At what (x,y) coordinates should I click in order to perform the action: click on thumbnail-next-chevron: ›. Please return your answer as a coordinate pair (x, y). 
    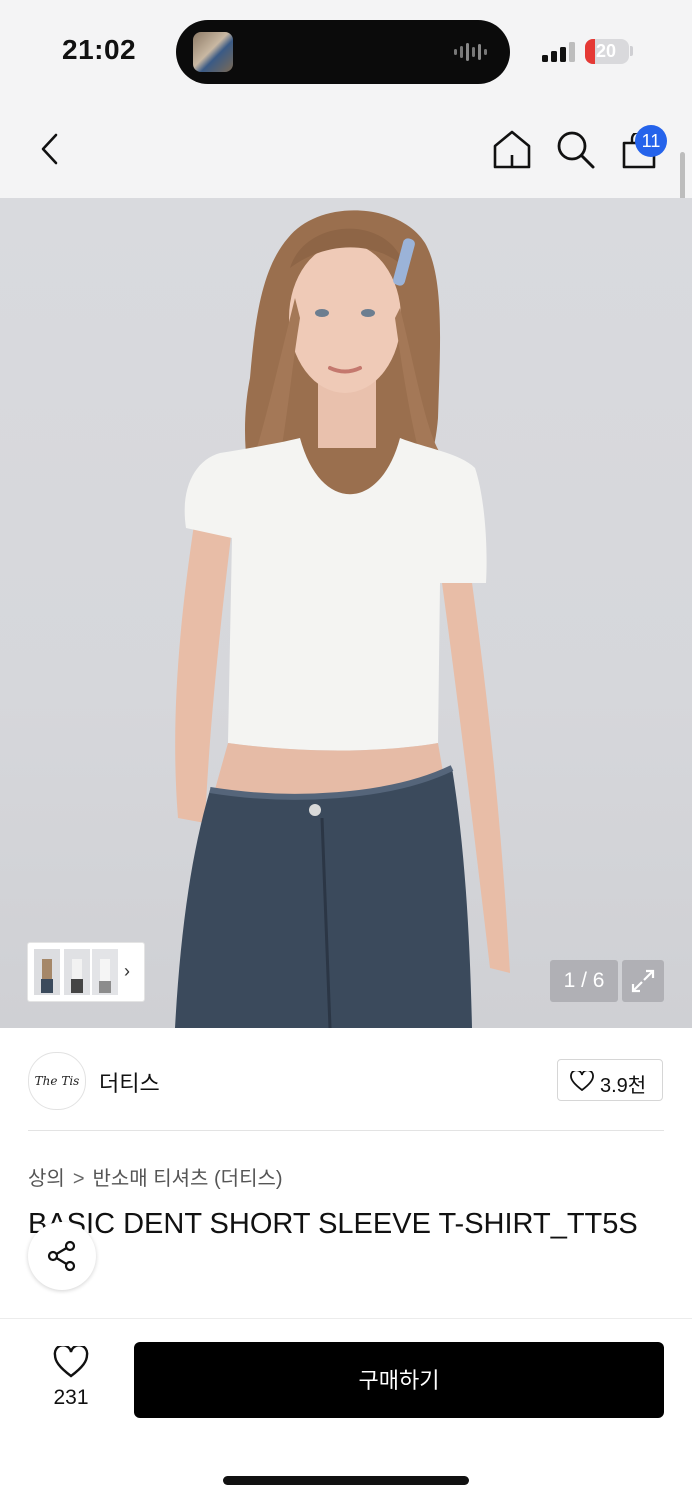
    Looking at the image, I should click on (127, 971).